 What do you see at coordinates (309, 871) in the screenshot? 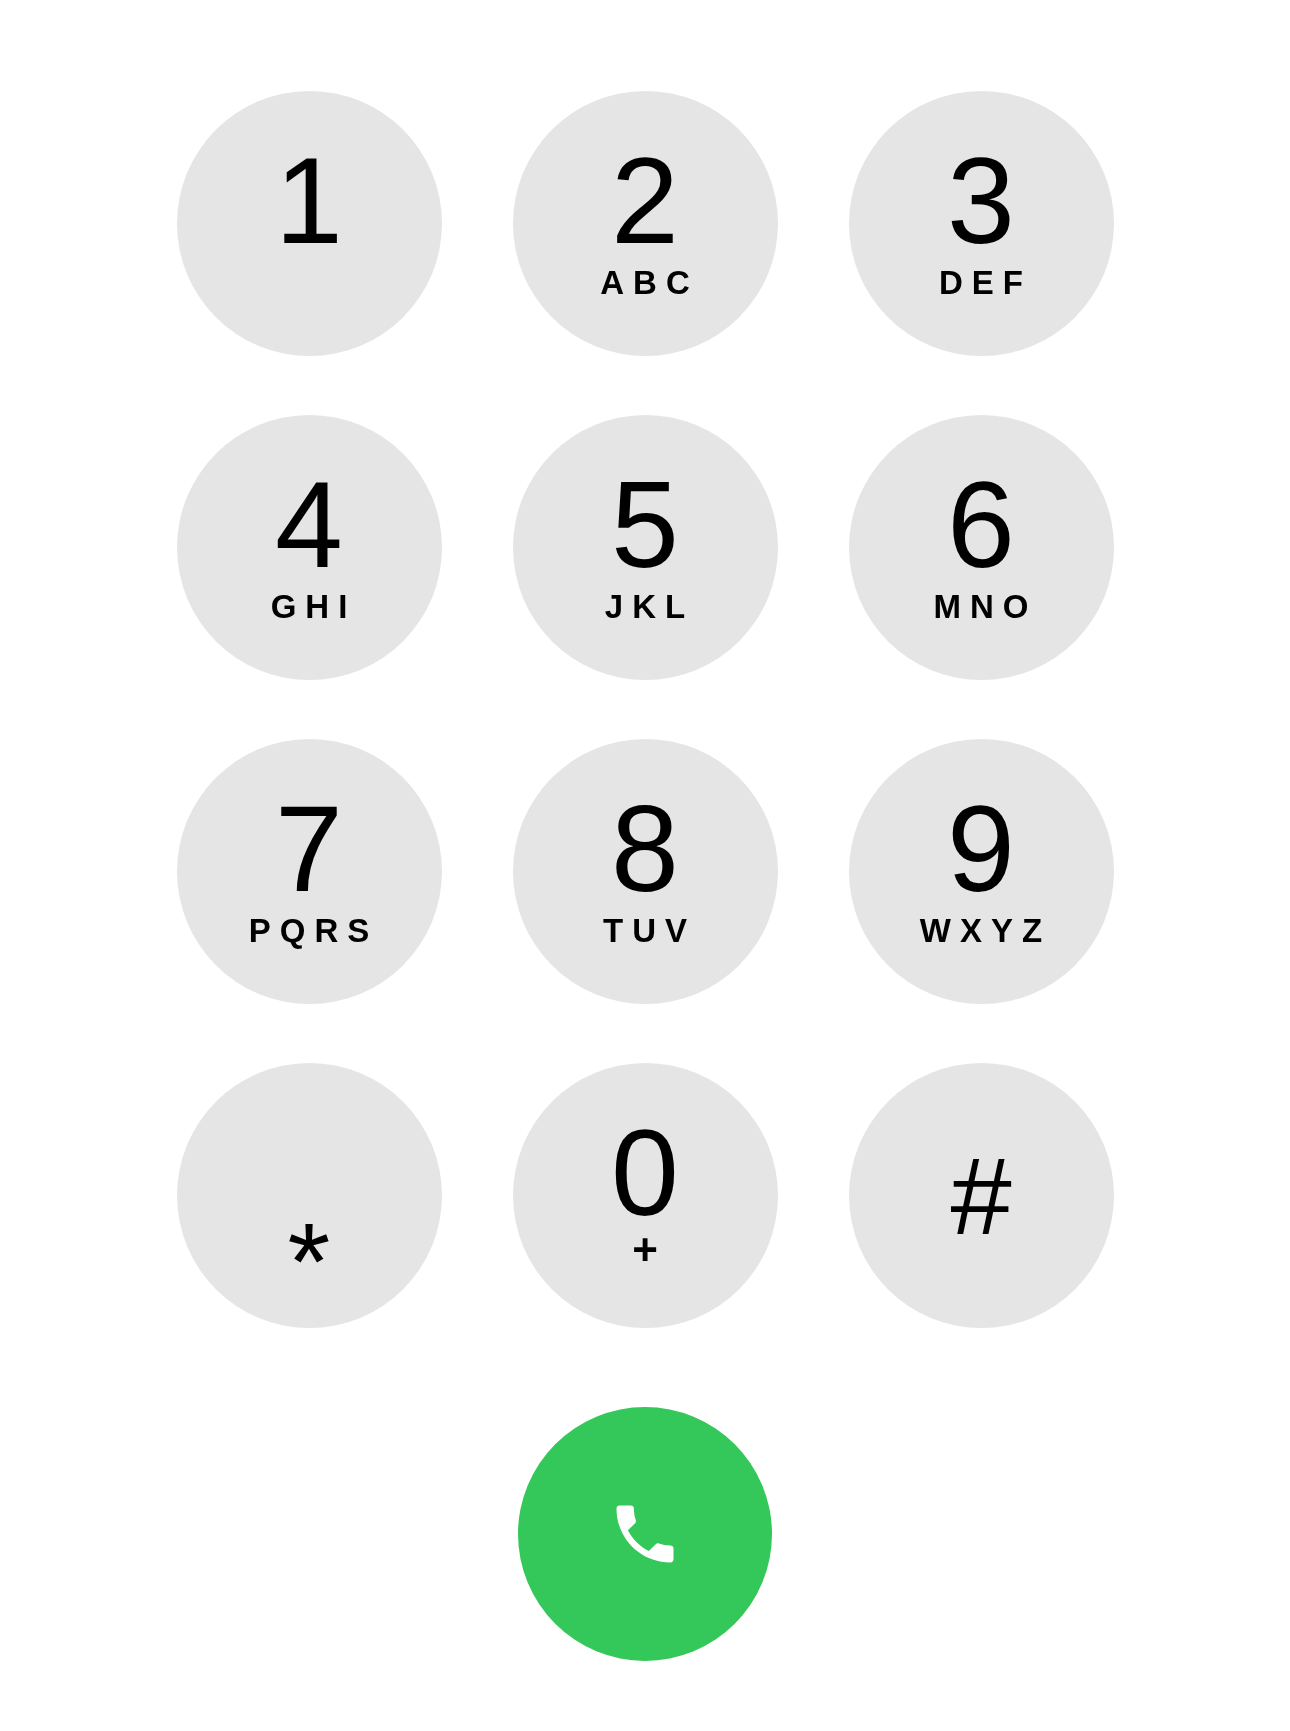
I see `dial-key: 7 PQRS` at bounding box center [309, 871].